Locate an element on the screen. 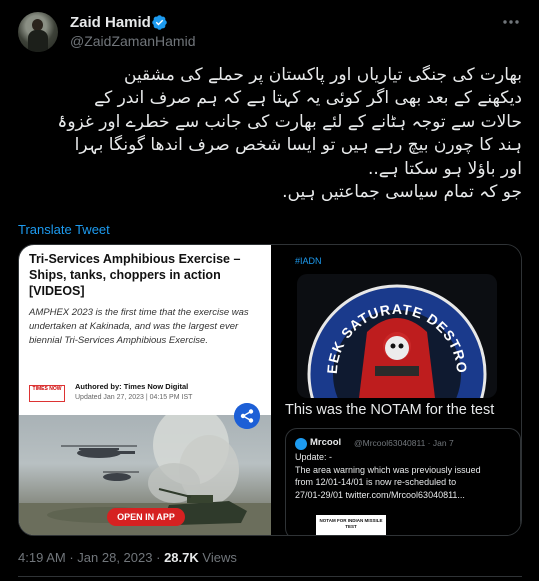  tweet-line: اور باؤلا ہو سکتا ہے.. is located at coordinates (445, 168).